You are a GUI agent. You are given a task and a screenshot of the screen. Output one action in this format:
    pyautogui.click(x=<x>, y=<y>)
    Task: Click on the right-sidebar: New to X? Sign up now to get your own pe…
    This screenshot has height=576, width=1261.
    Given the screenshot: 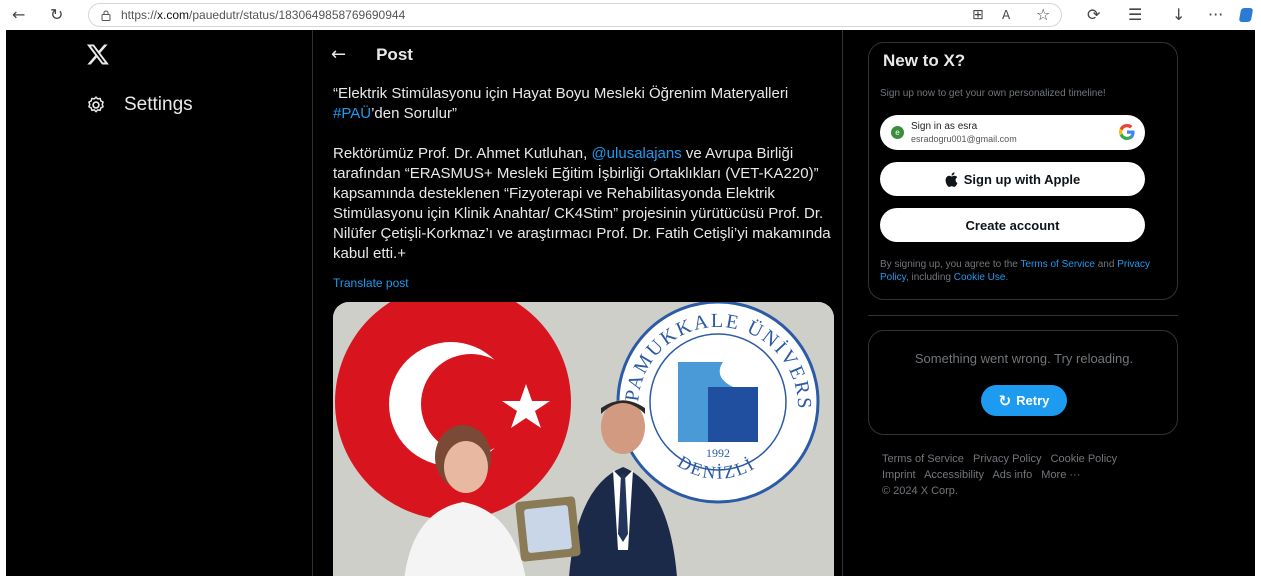 What is the action you would take?
    pyautogui.click(x=1023, y=171)
    